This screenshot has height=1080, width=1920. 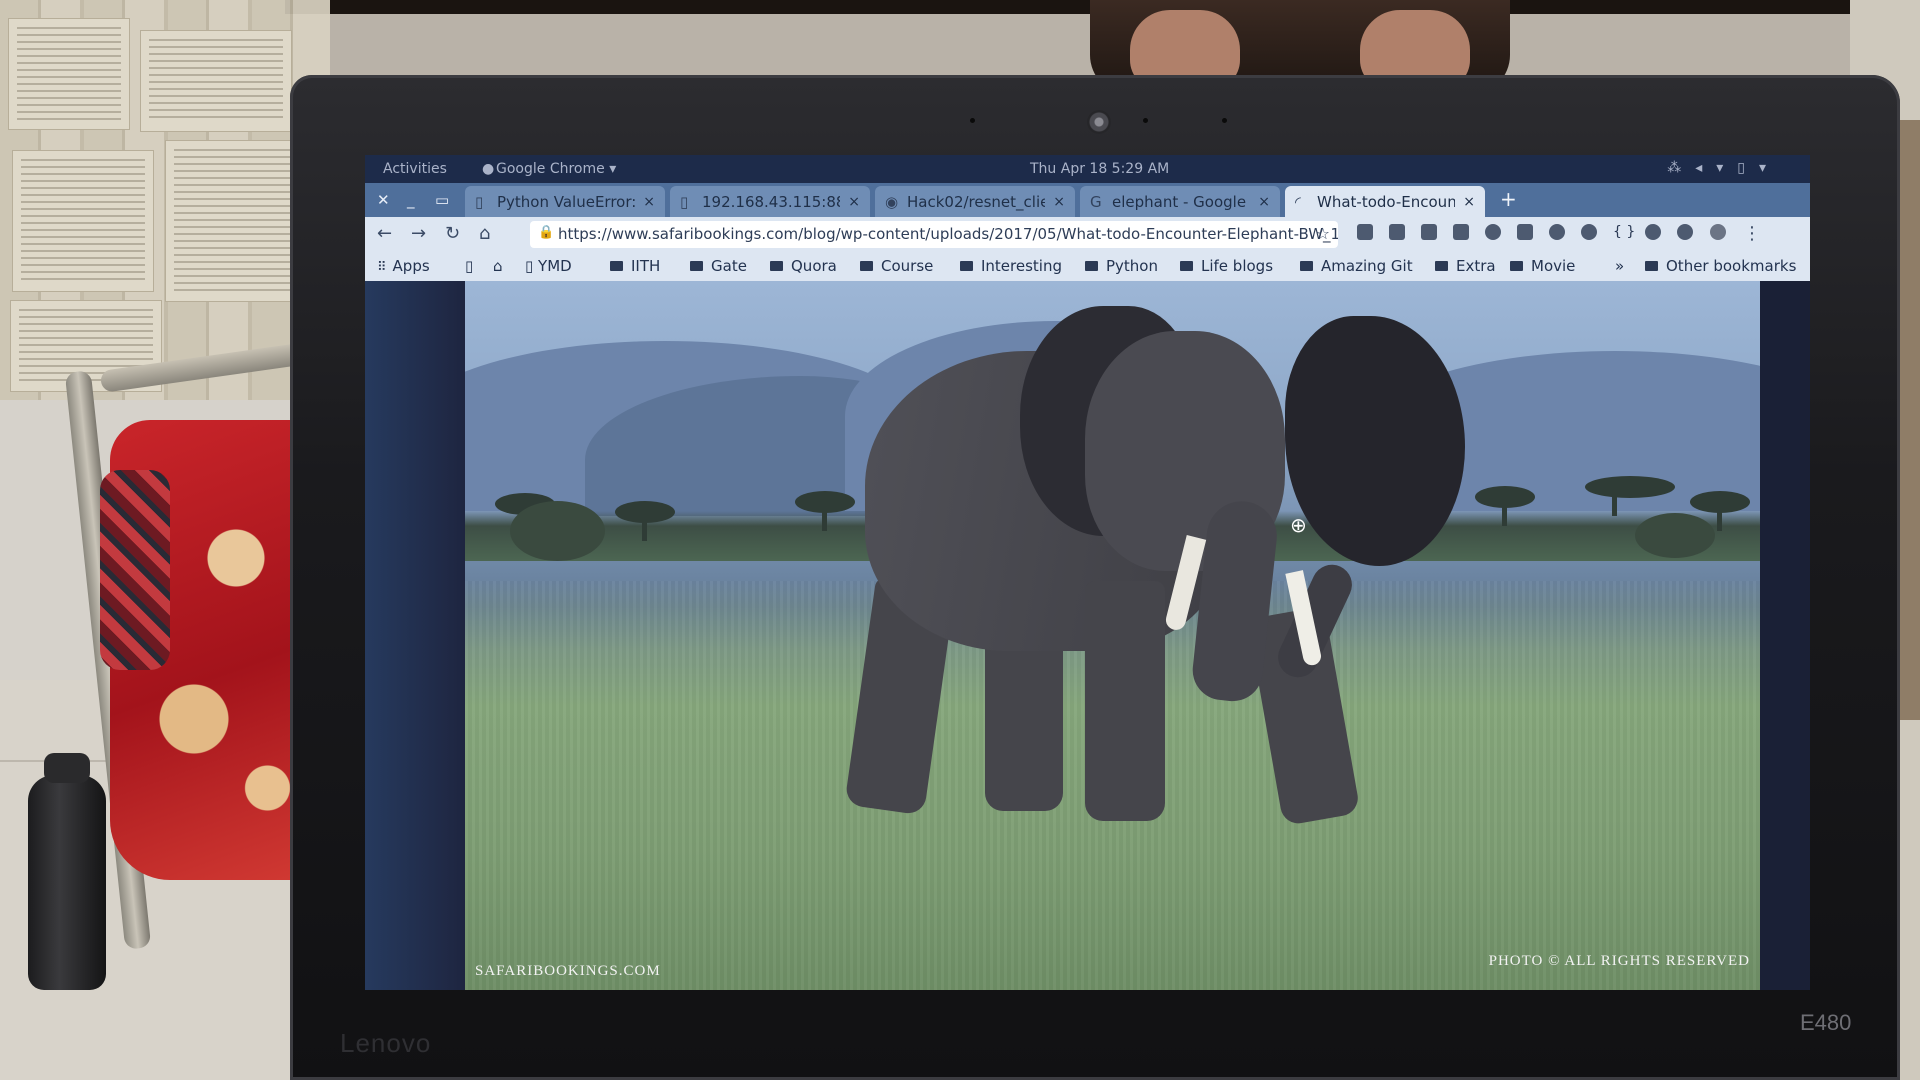 I want to click on bookmark-icon: ⌂, so click(x=498, y=266).